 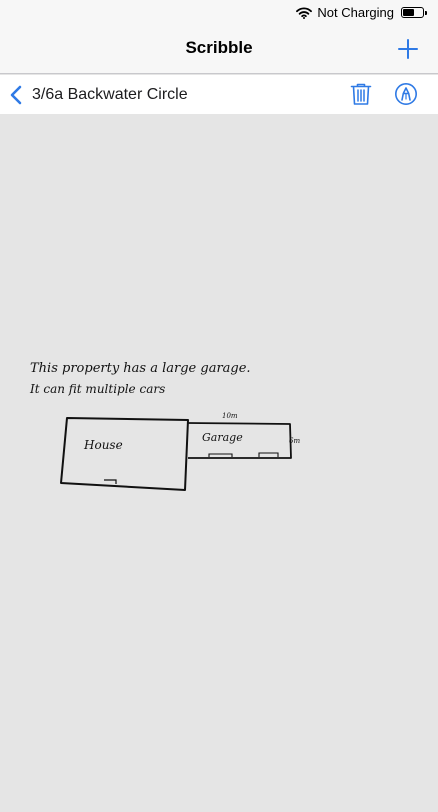 I want to click on battery-cap, so click(x=426, y=13).